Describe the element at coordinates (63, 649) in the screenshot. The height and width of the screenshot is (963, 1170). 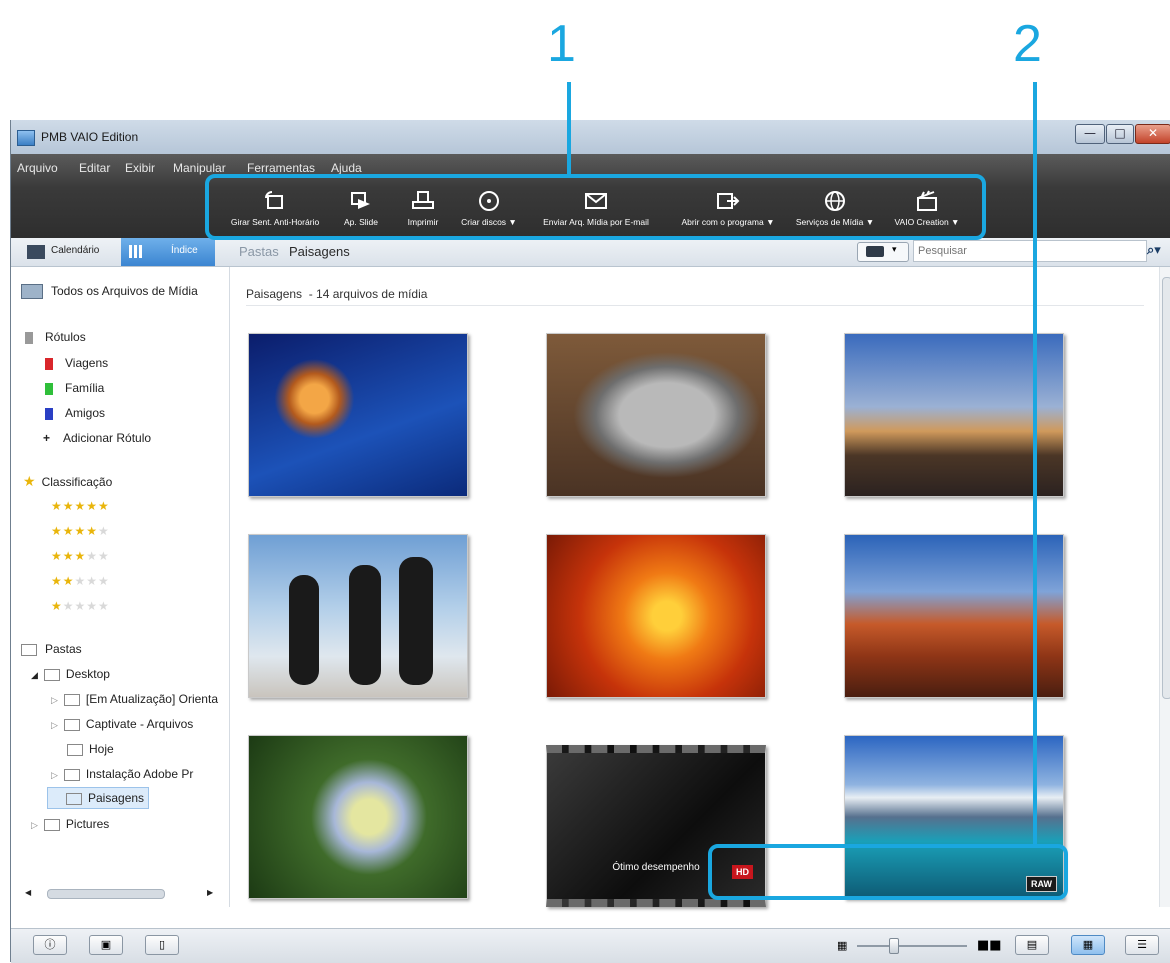
I see `folders-header-text: Pastas` at that location.